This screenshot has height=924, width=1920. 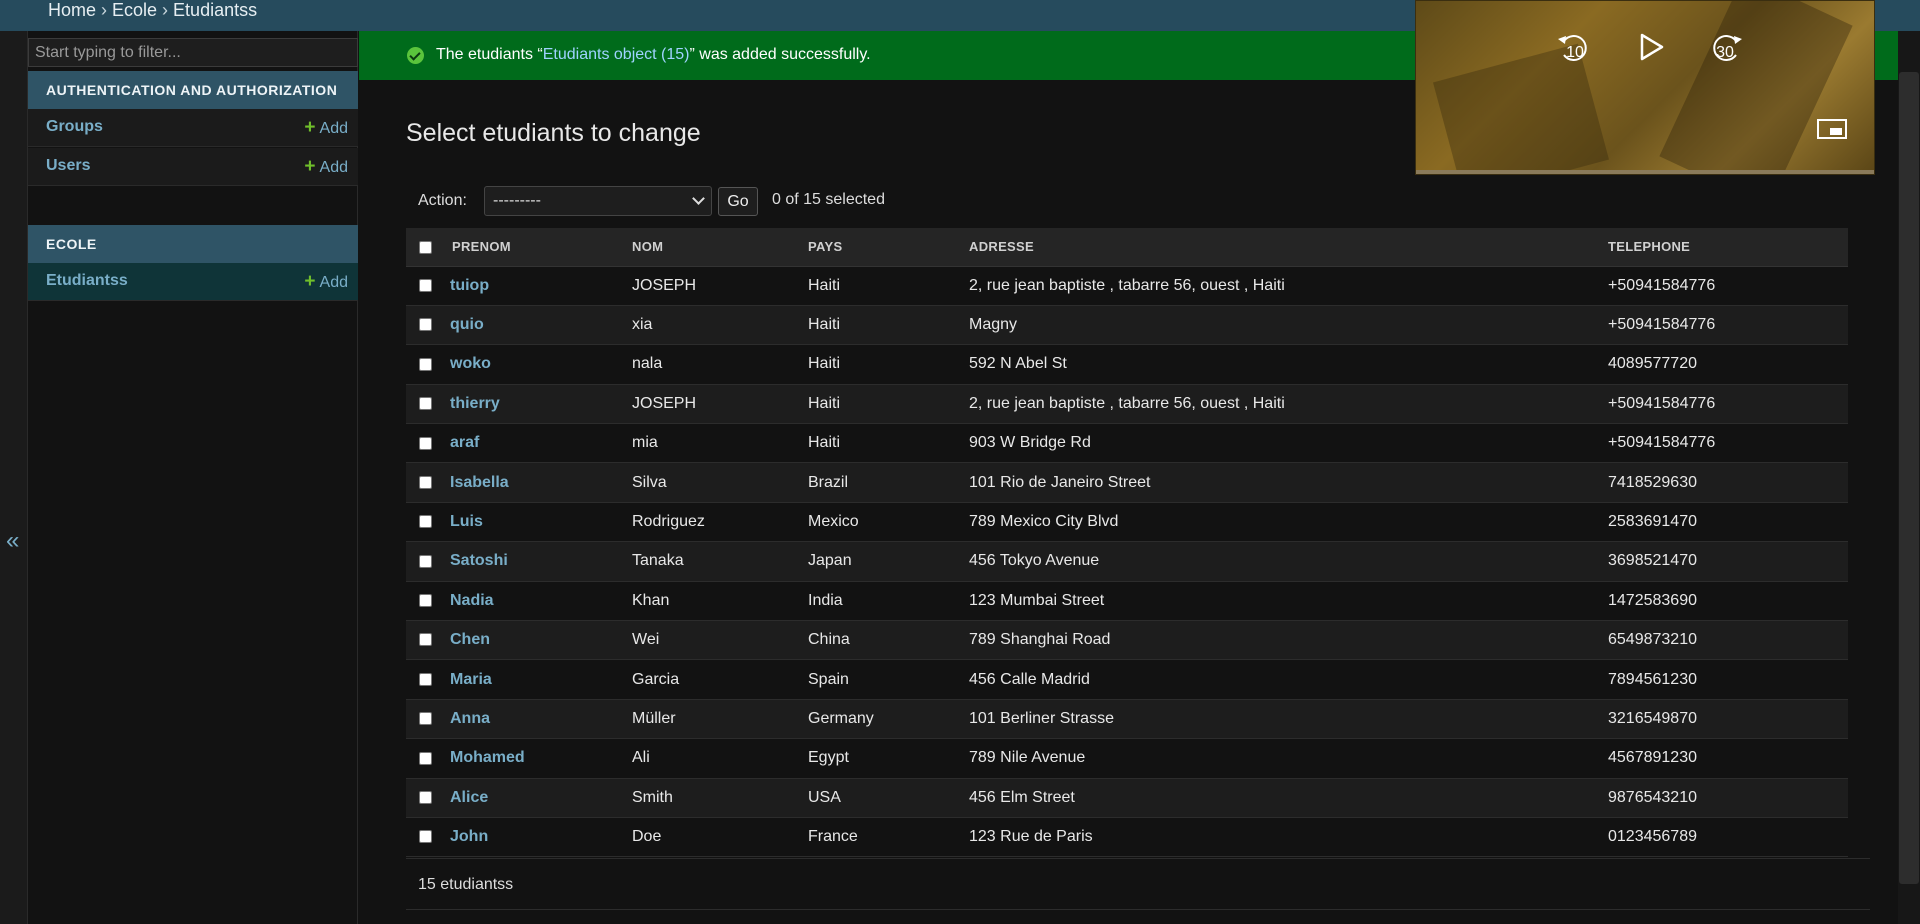 I want to click on sidebar-item-users: Users + Add, so click(x=193, y=167).